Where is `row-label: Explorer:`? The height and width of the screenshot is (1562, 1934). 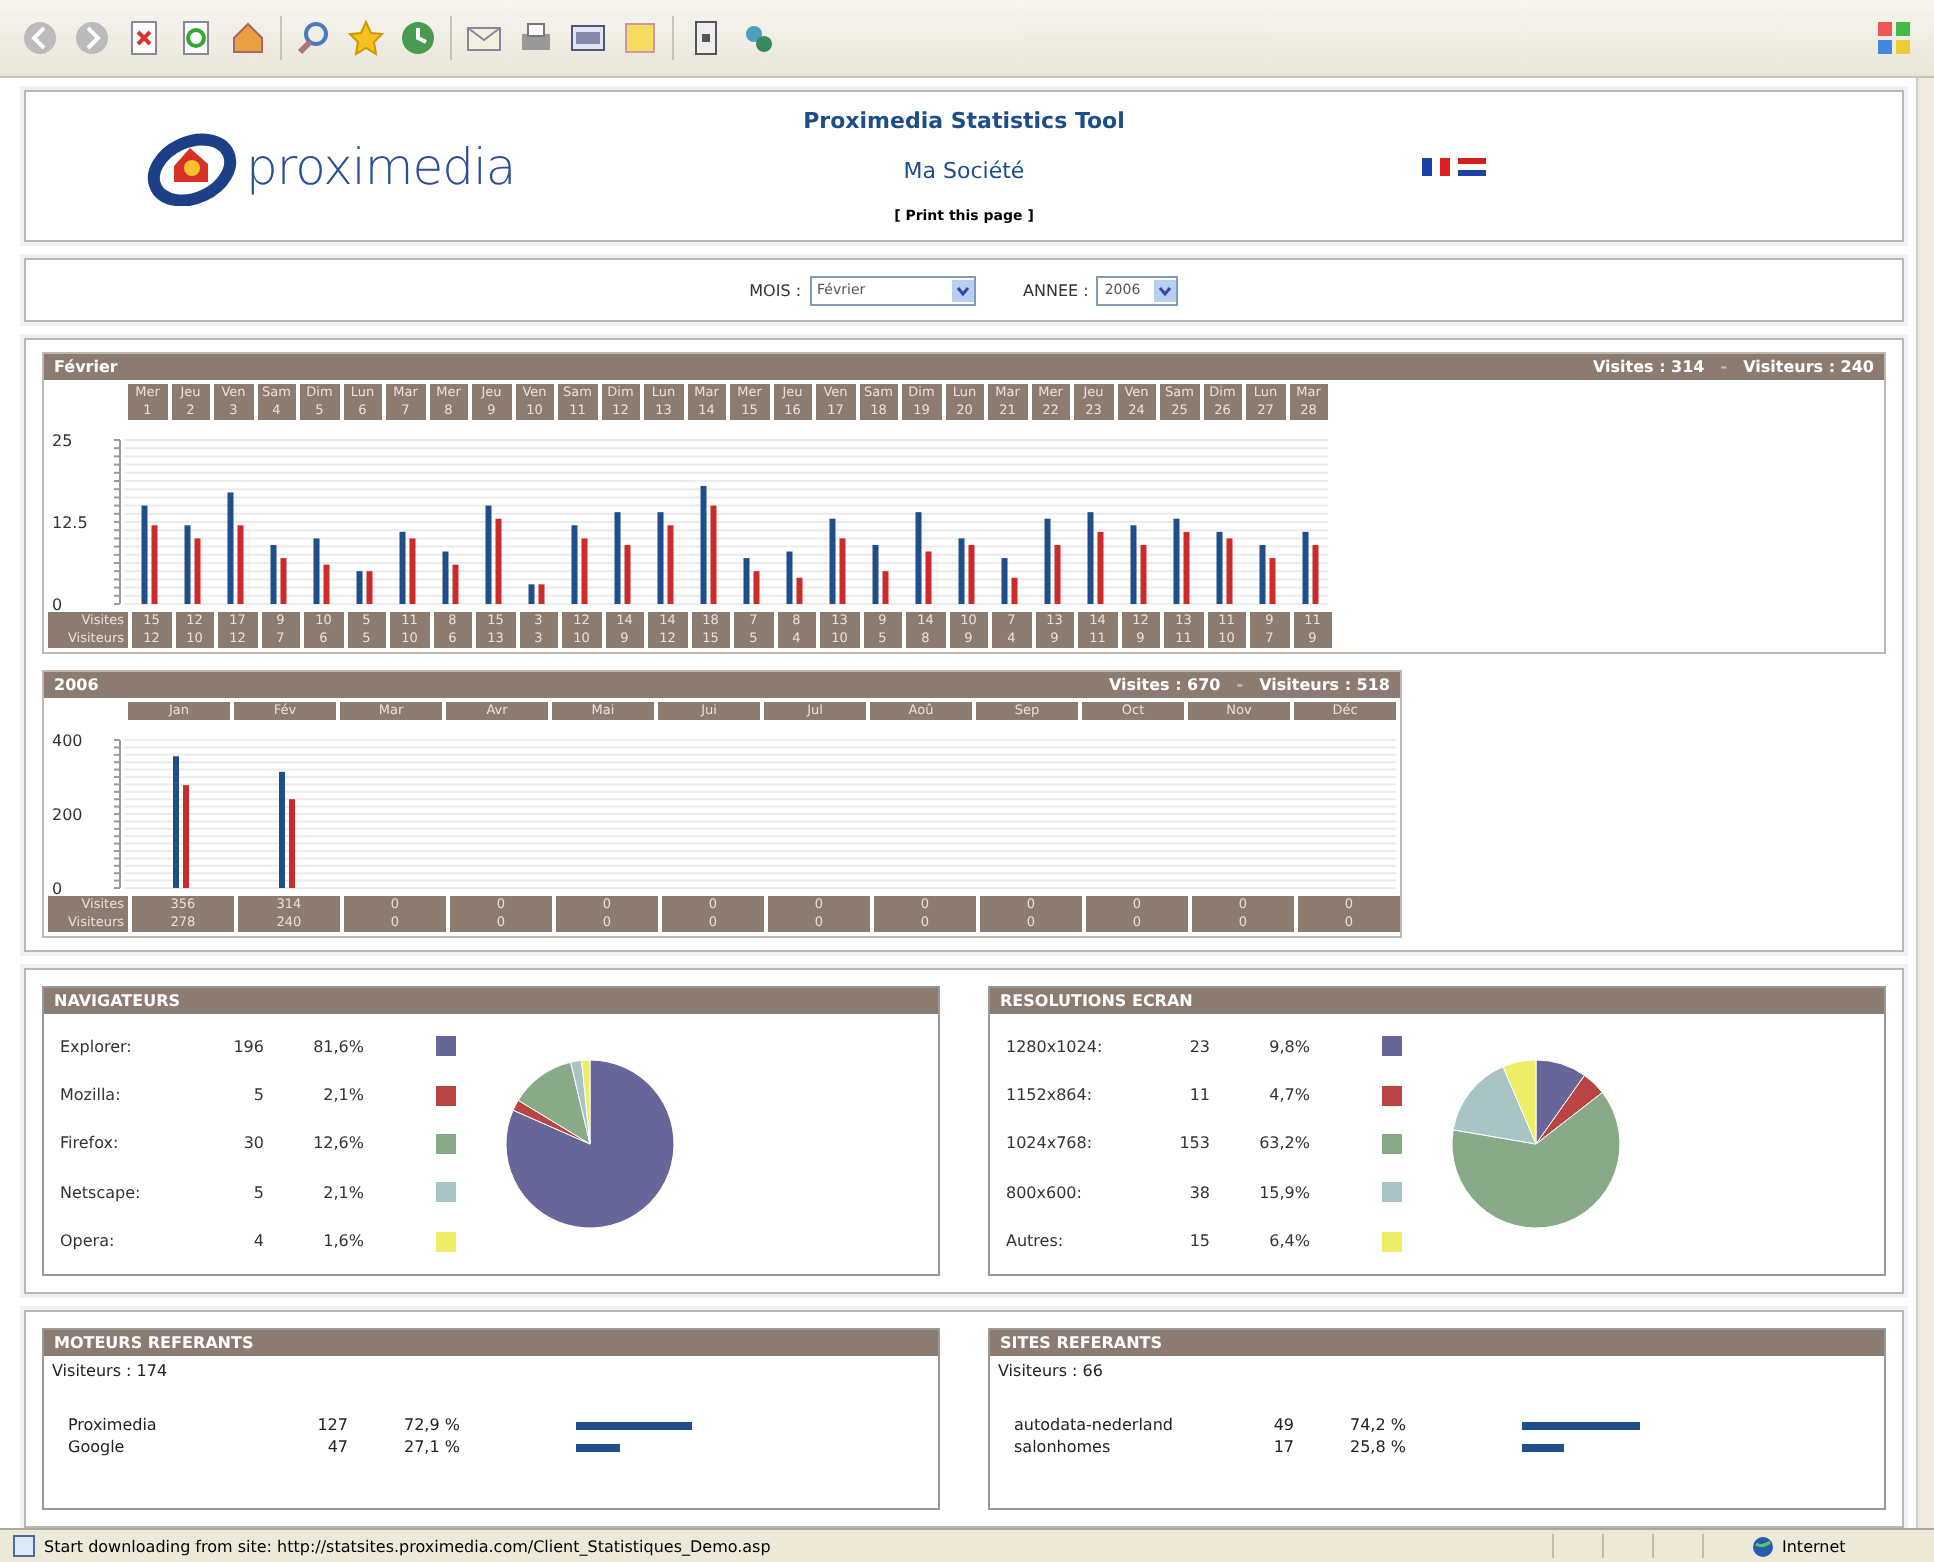
row-label: Explorer: is located at coordinates (97, 1046).